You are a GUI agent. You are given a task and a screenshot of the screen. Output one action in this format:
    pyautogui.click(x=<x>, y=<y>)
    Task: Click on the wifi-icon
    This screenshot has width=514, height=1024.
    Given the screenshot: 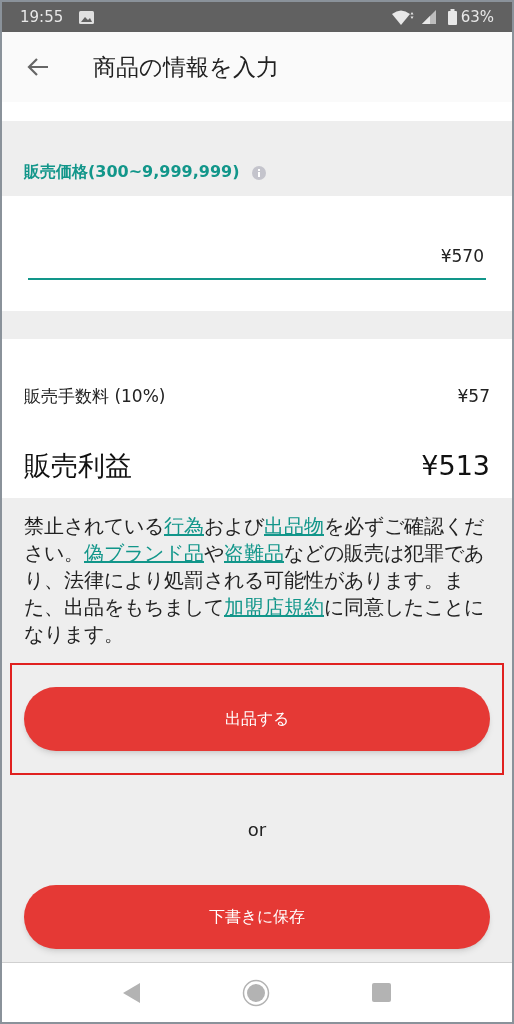 What is the action you would take?
    pyautogui.click(x=402, y=17)
    